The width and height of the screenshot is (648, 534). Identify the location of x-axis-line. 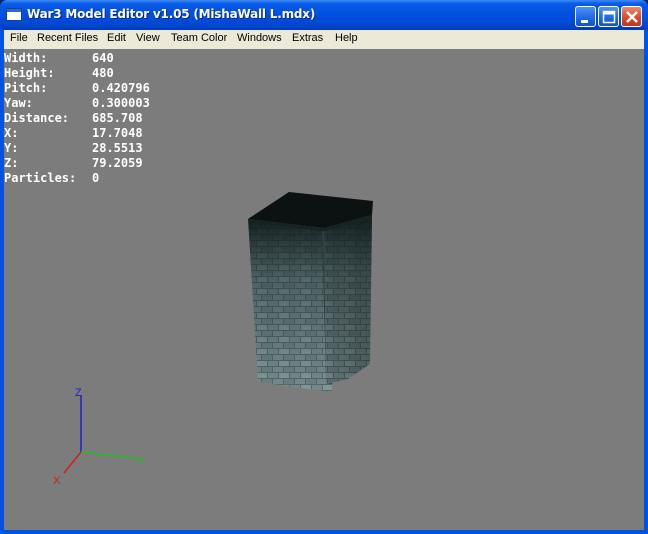
(72, 462).